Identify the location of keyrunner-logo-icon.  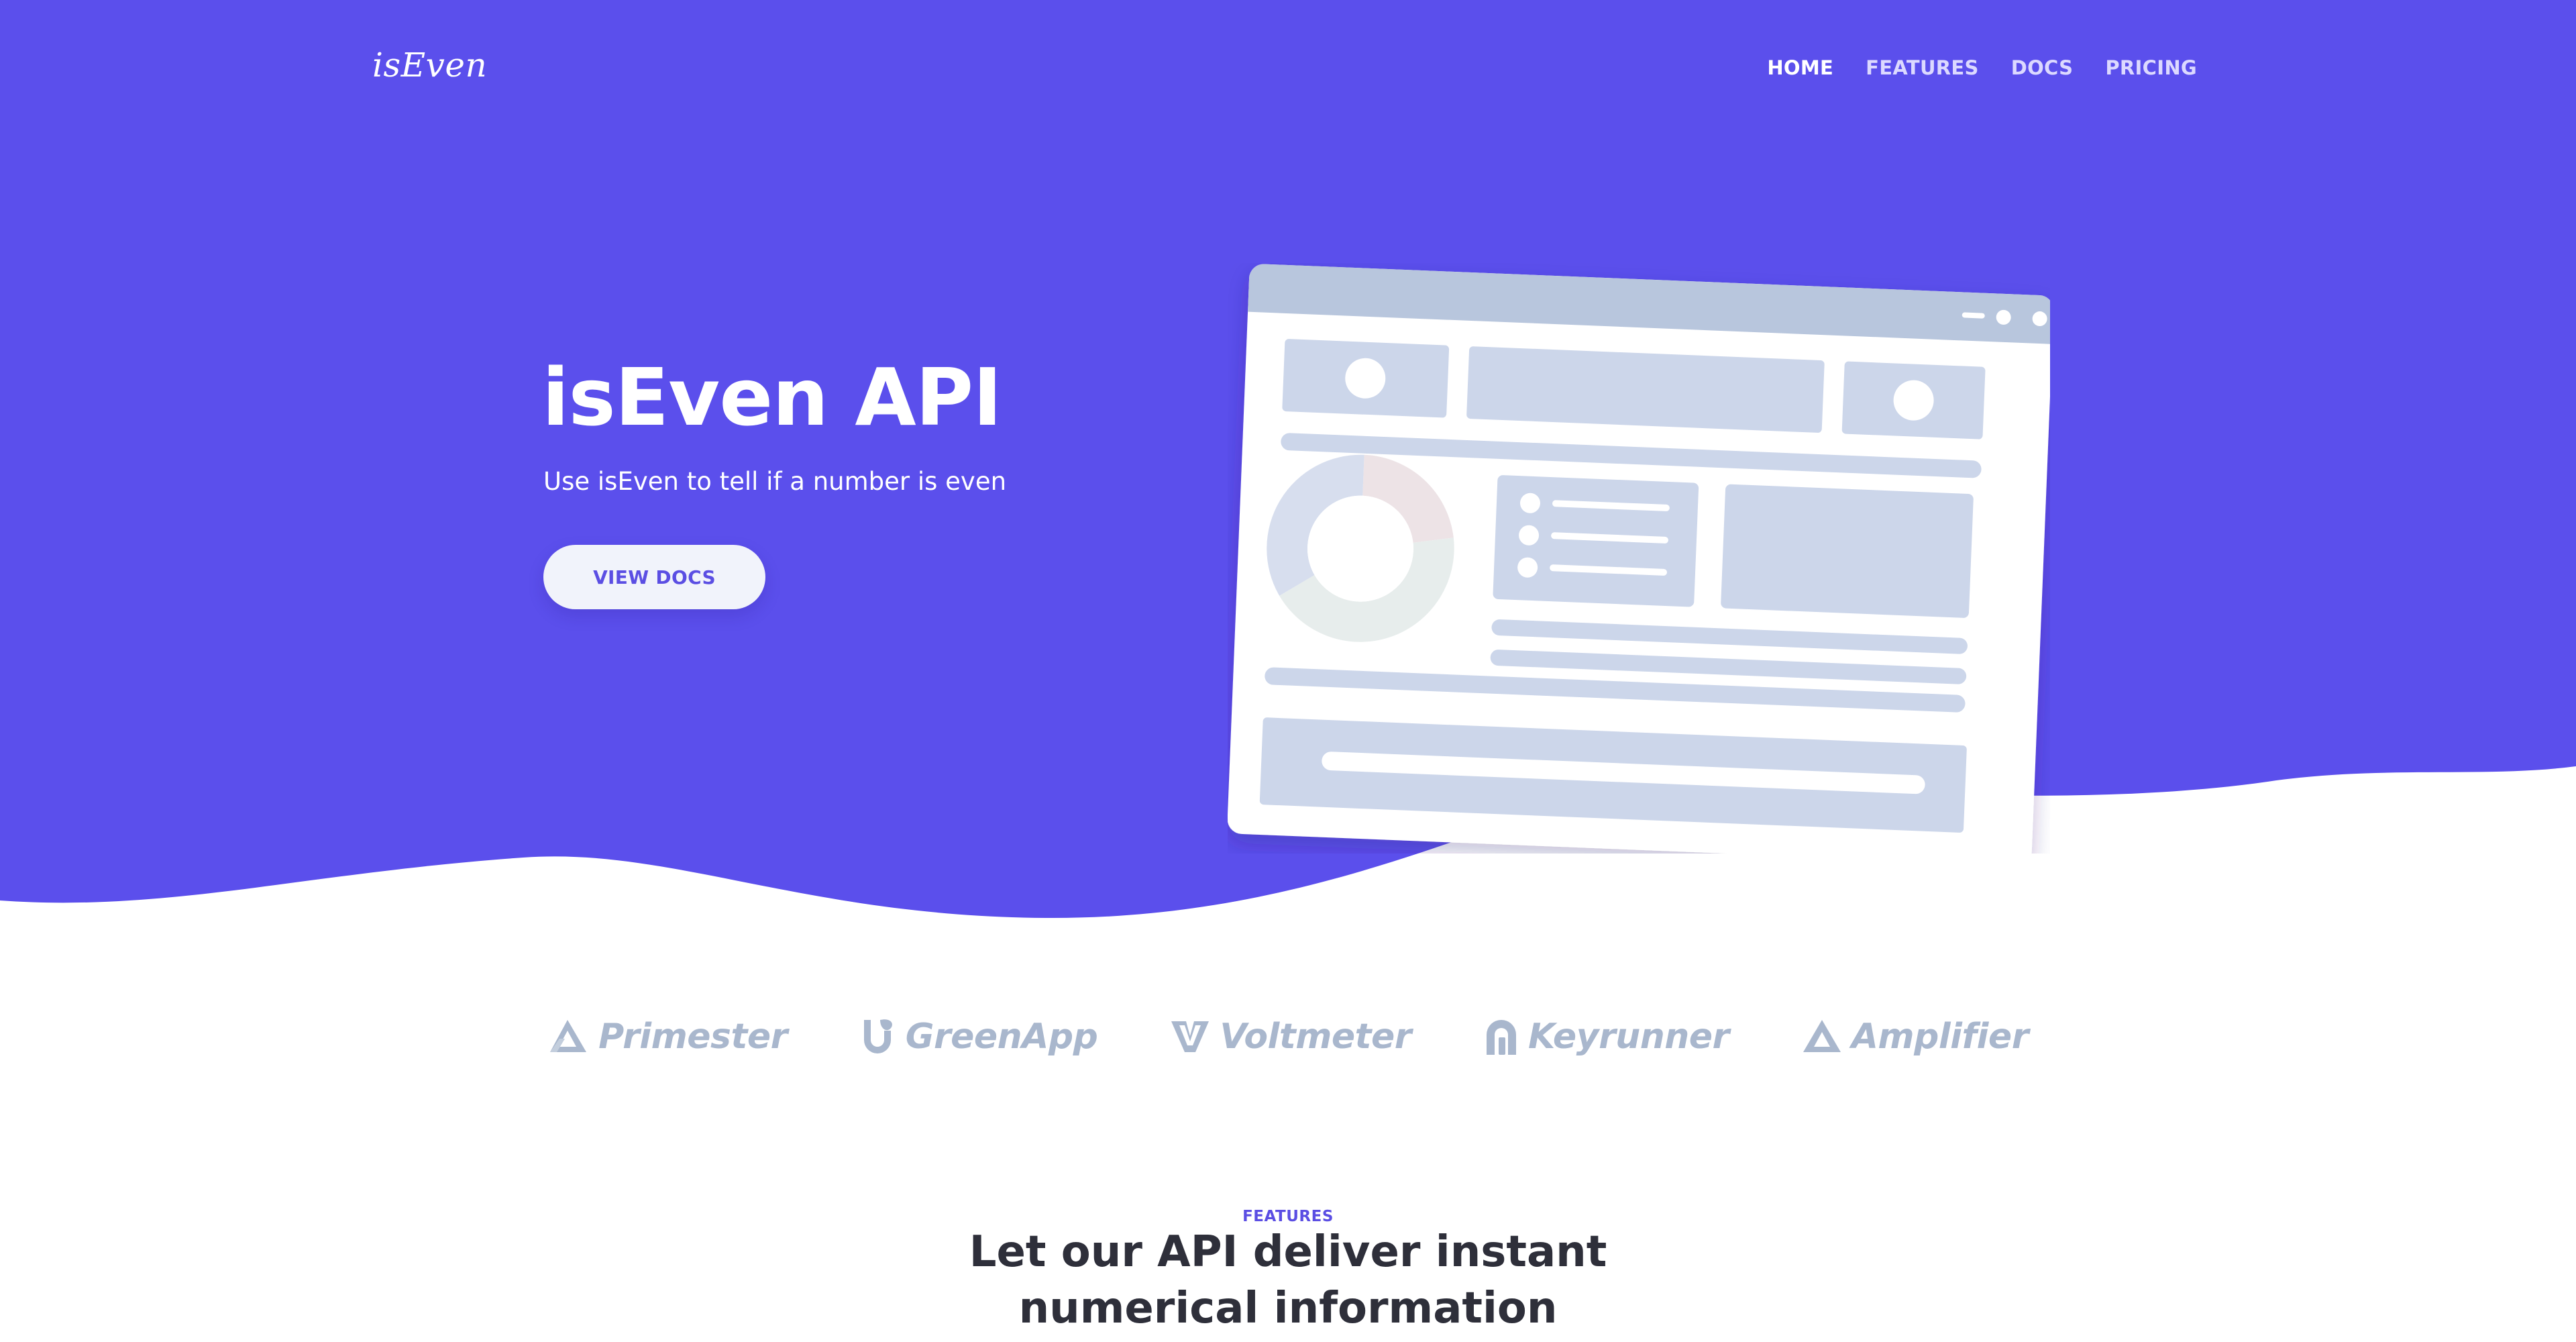
(1501, 1036).